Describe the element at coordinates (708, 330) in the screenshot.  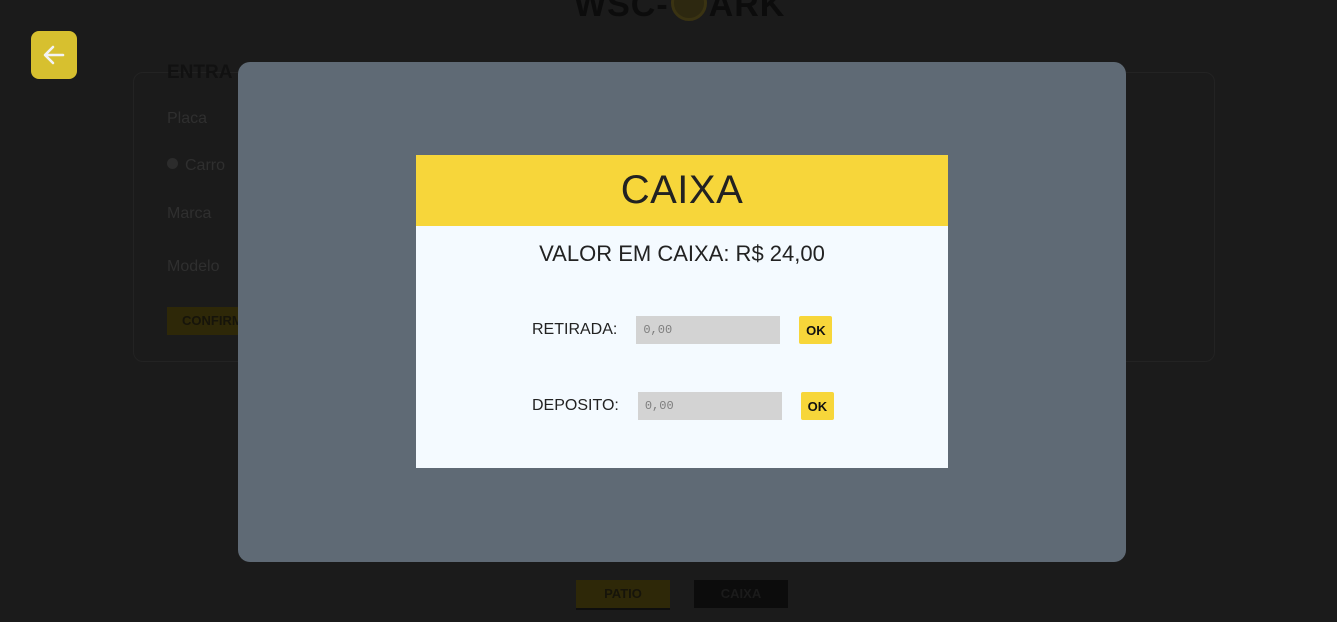
I see `withdraw-input` at that location.